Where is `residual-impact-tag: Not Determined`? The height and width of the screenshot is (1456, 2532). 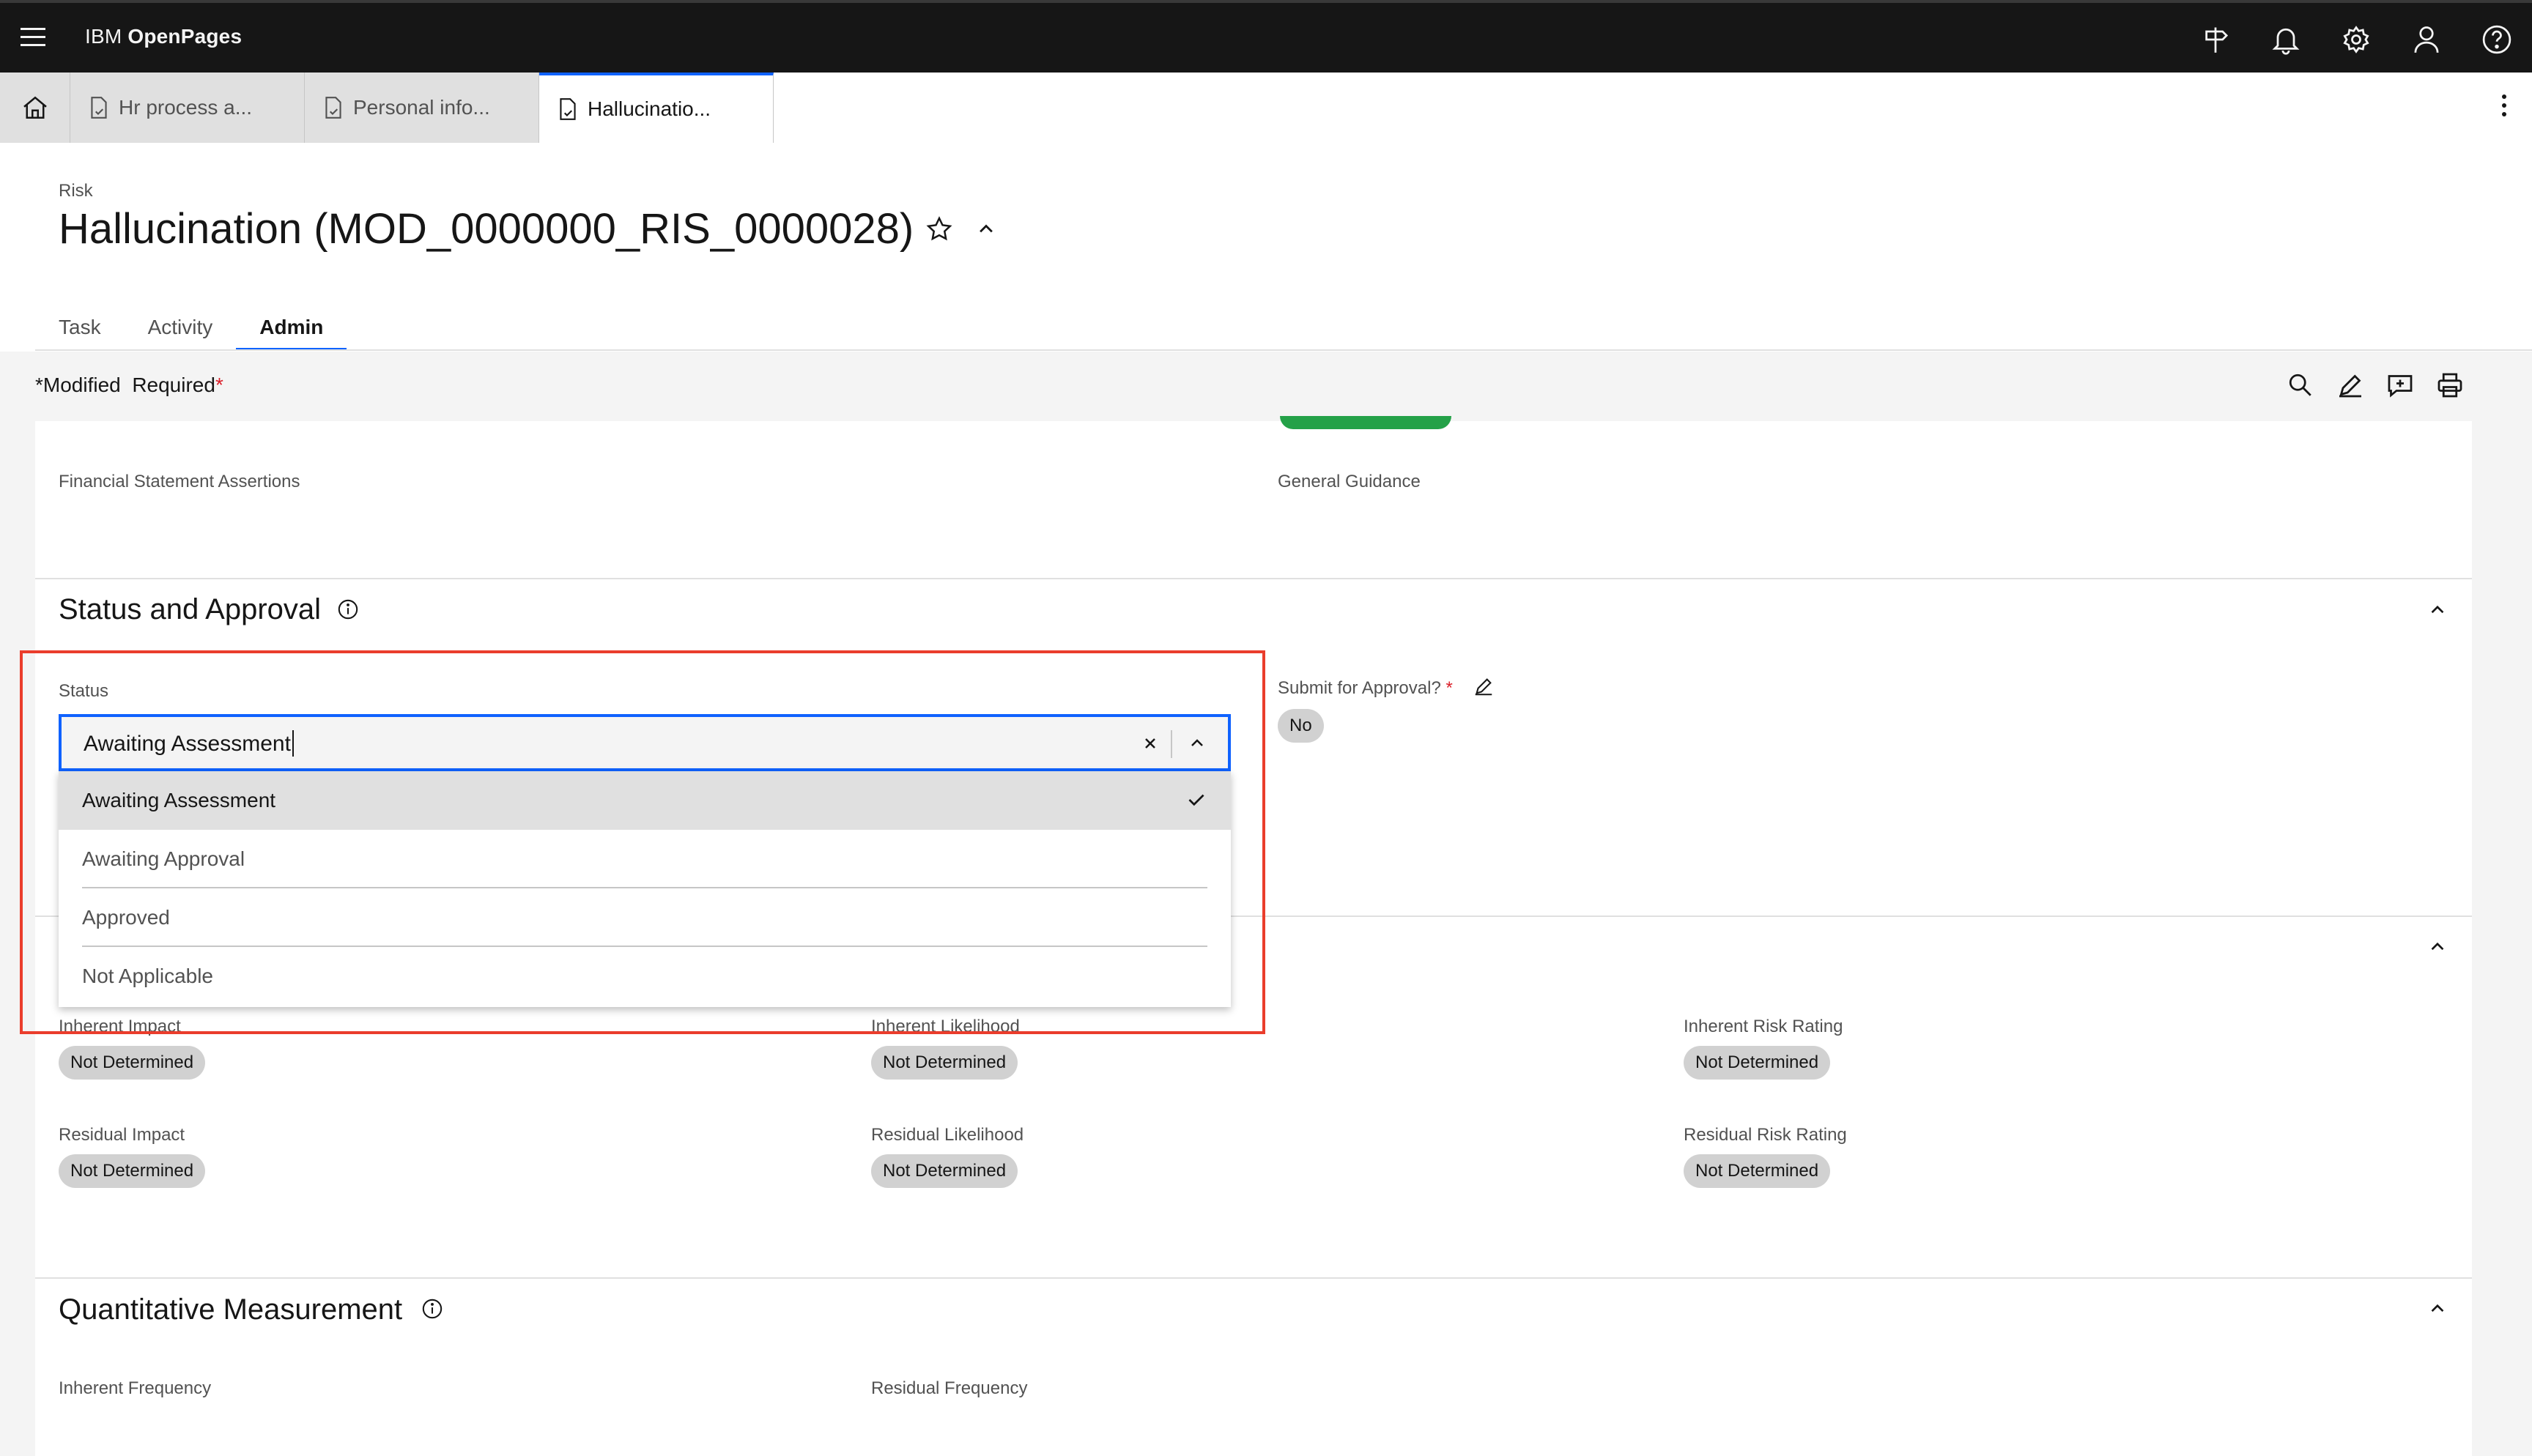
residual-impact-tag: Not Determined is located at coordinates (132, 1171).